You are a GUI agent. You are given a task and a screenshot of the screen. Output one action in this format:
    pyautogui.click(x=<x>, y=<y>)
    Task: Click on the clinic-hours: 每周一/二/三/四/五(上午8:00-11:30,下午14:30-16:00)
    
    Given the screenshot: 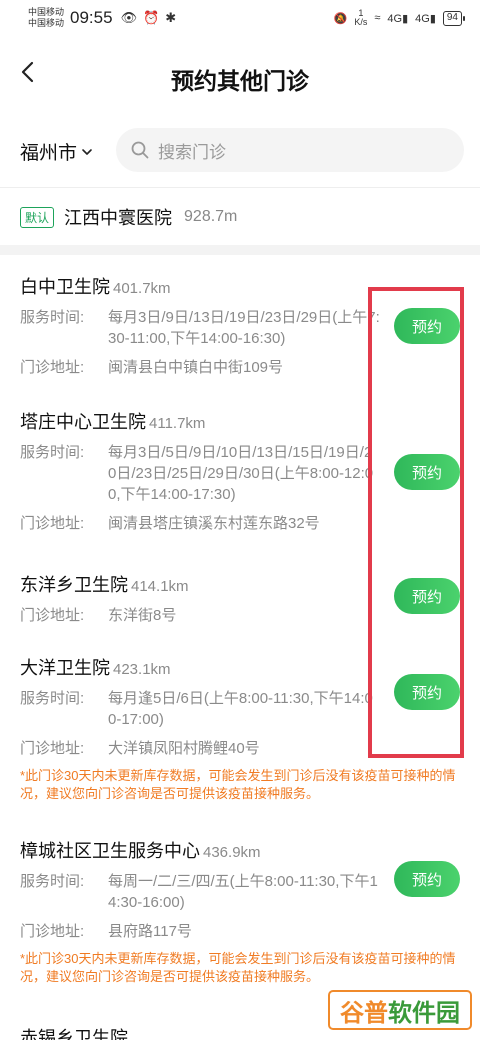 What is the action you would take?
    pyautogui.click(x=243, y=892)
    